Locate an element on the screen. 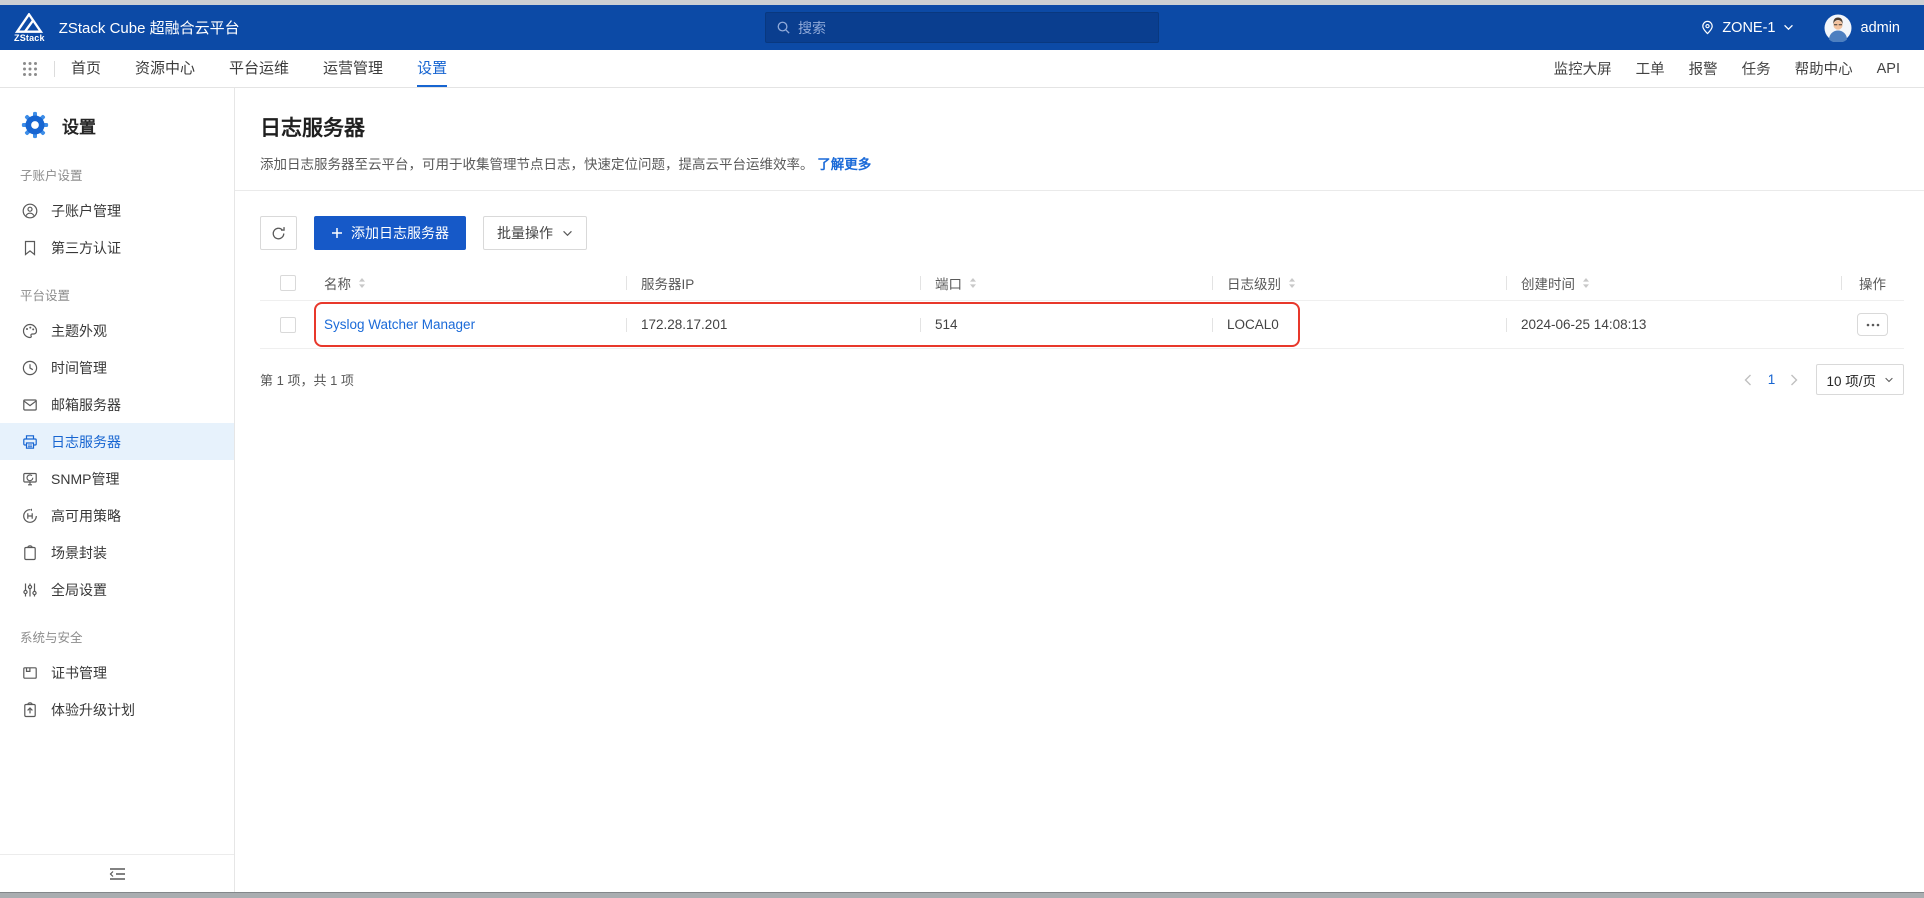  column-label: 日志级别 is located at coordinates (1254, 284).